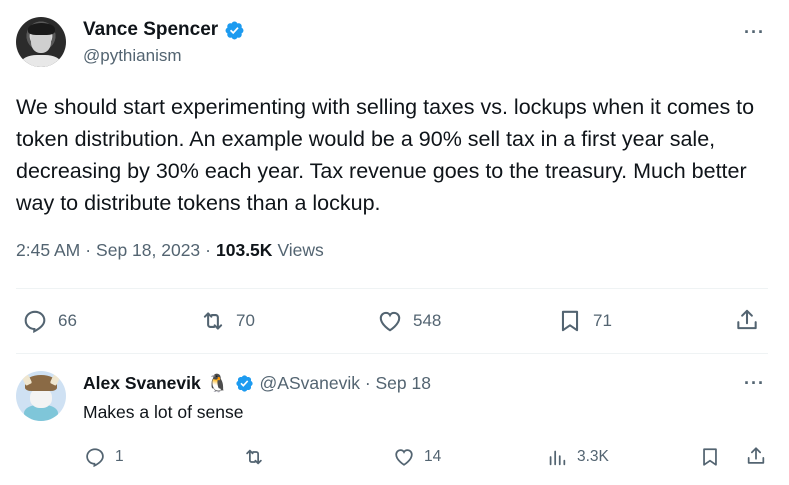  I want to click on reply-share-button, so click(756, 456).